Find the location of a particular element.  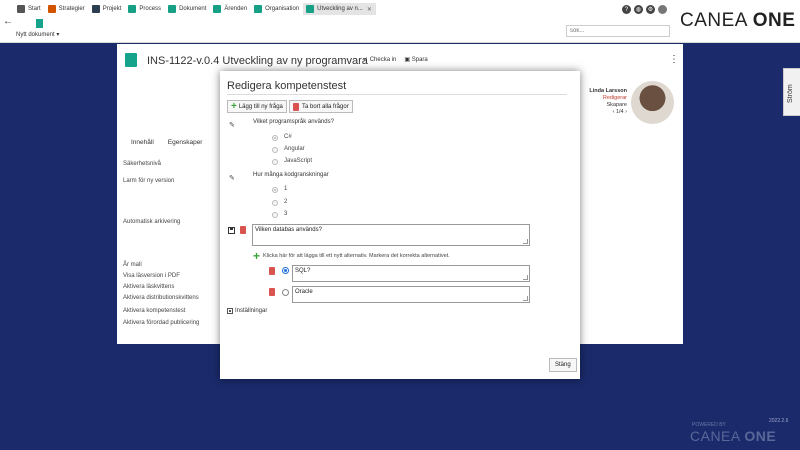

new-document-label: Nytt dokument is located at coordinates (35, 35).